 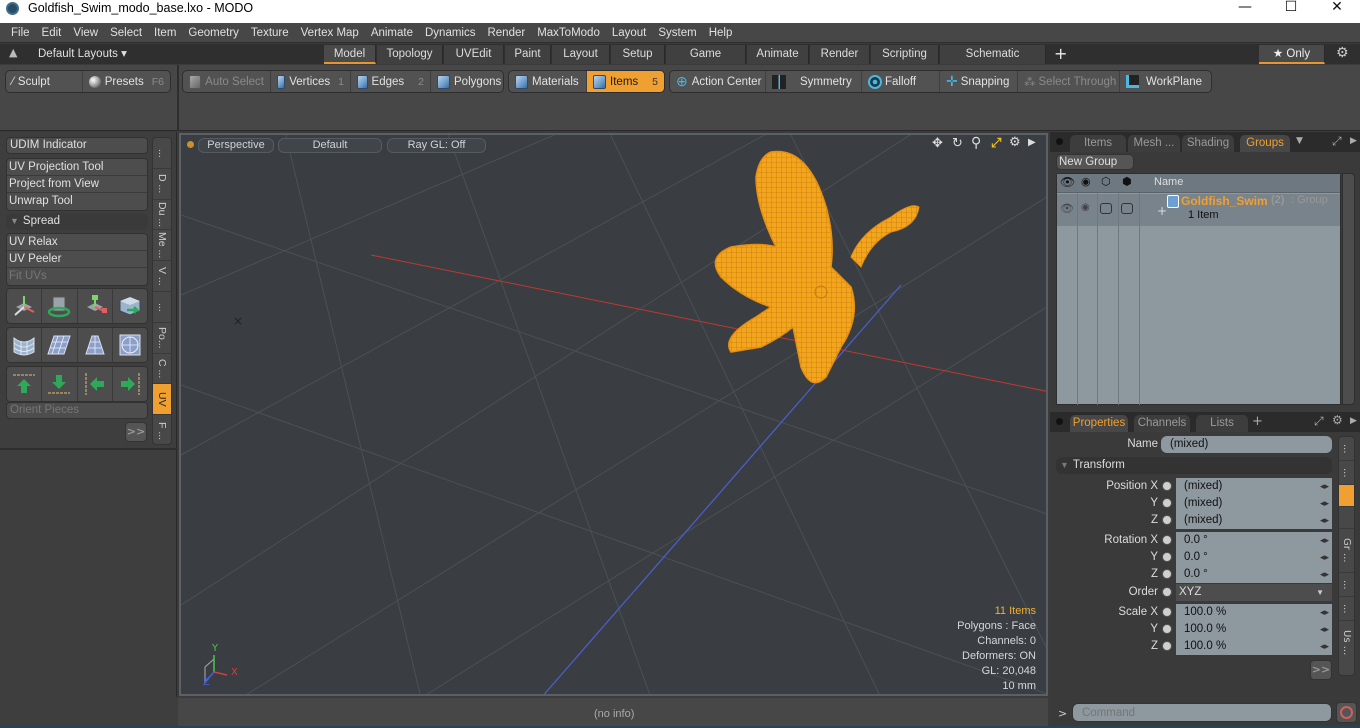 I want to click on maximize-button: ☐, so click(x=1291, y=8).